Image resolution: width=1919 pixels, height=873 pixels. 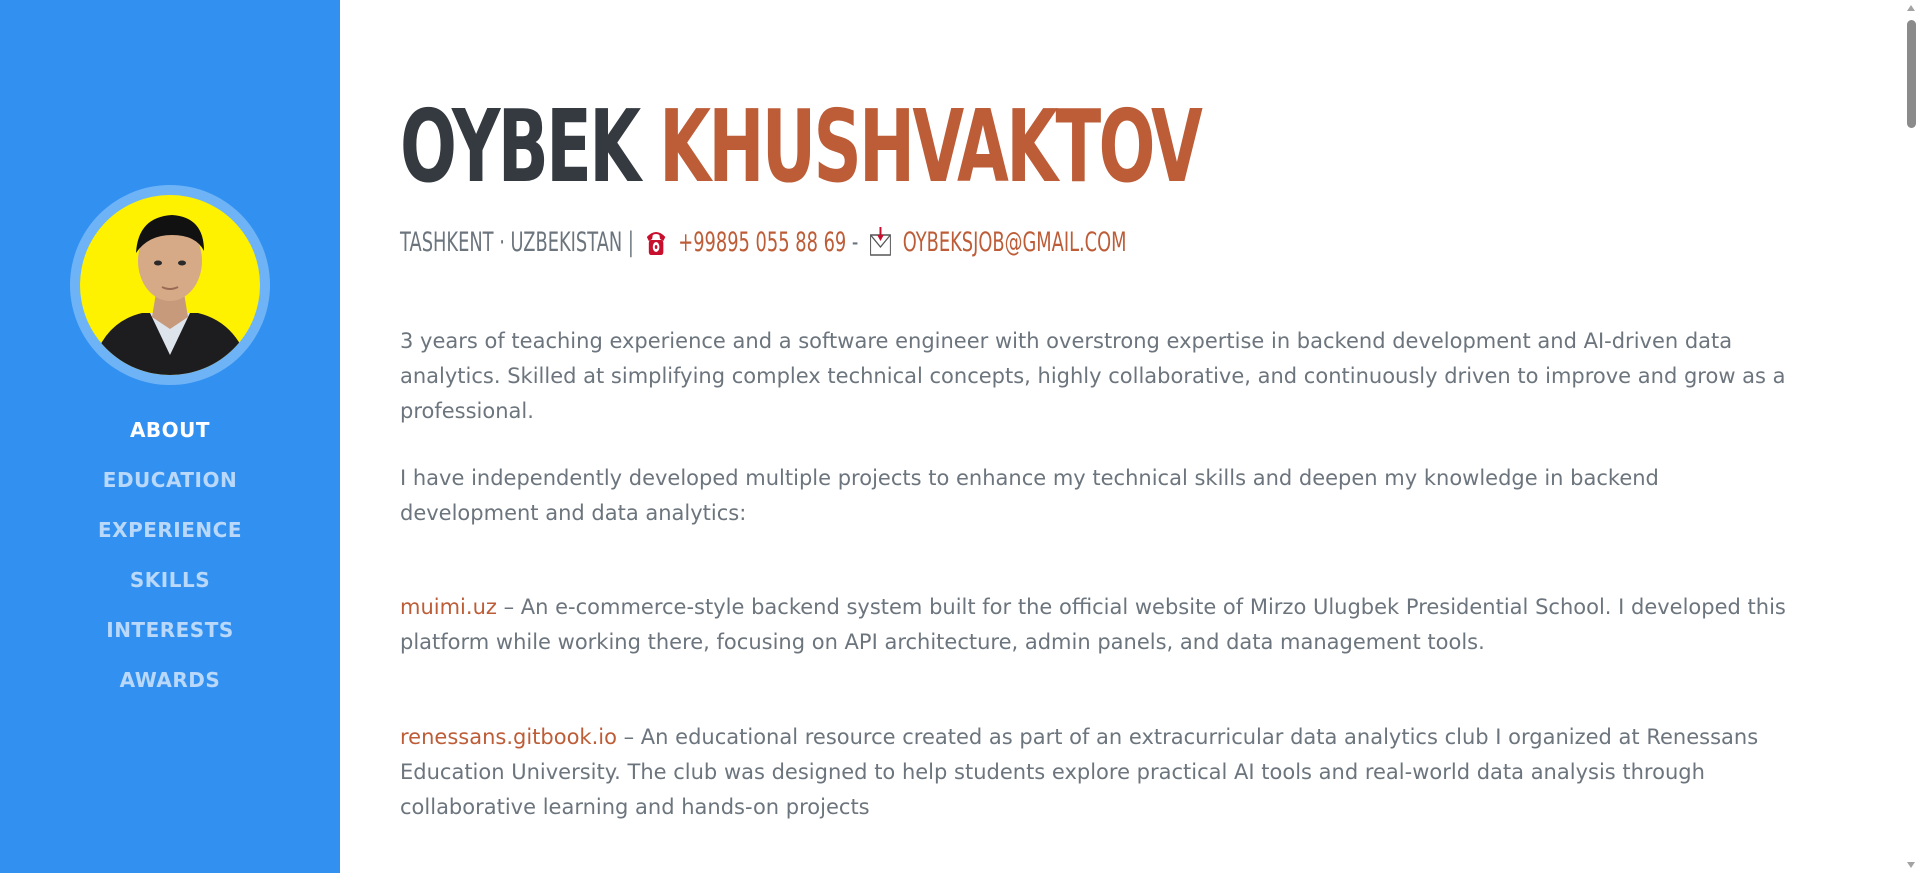 I want to click on scroll-thumb, so click(x=1911, y=74).